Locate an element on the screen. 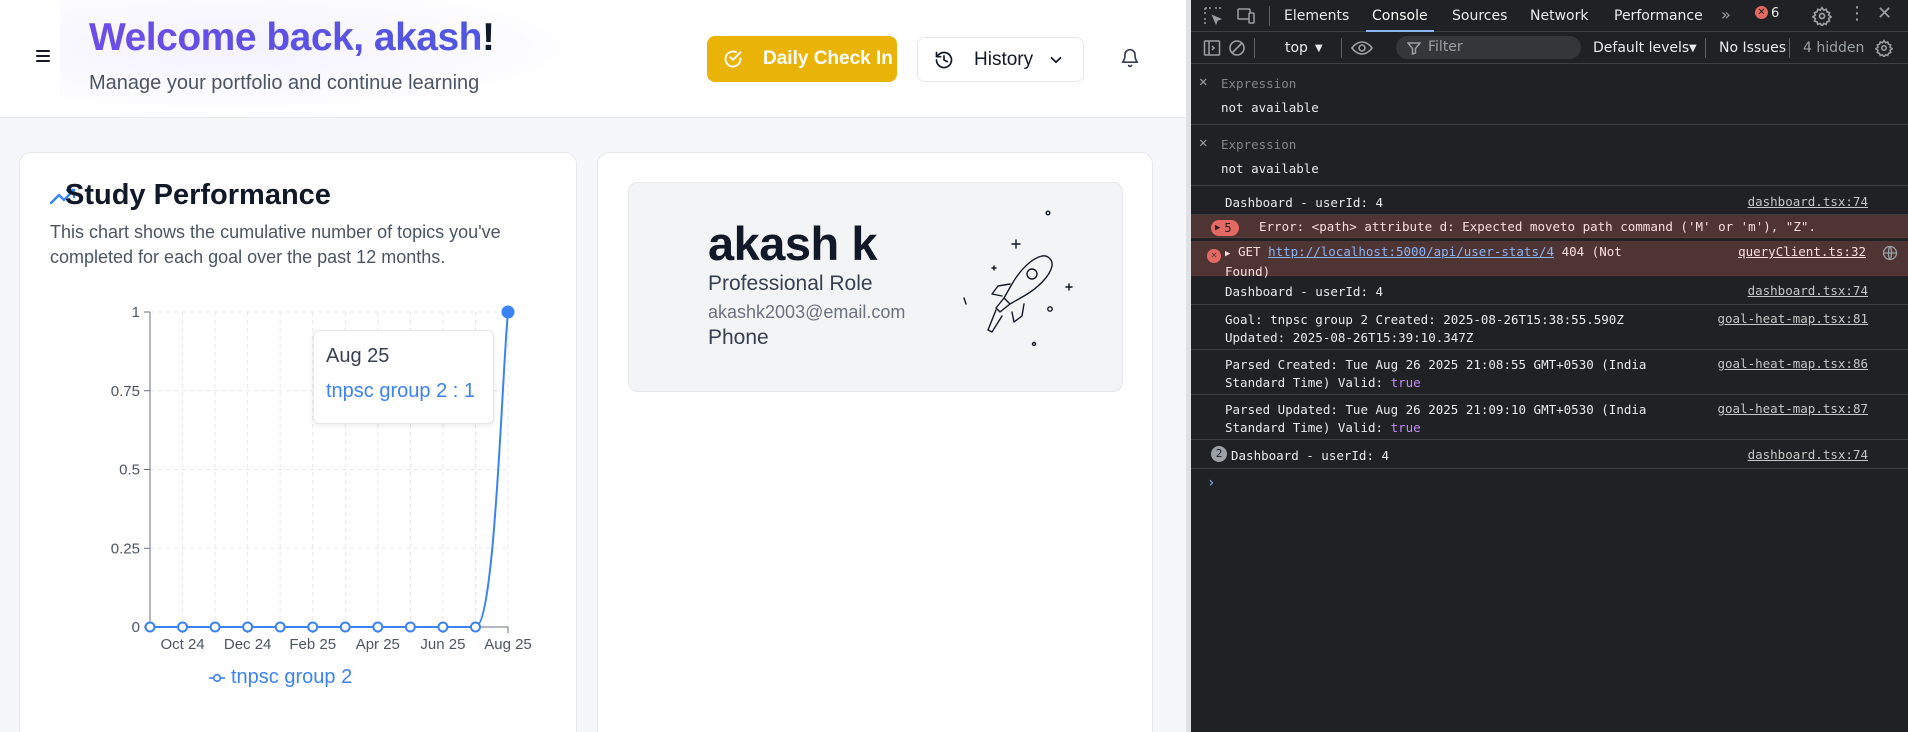 The height and width of the screenshot is (732, 1908). request-url-link: http://localhost:5000/api/user-stats/4 is located at coordinates (1411, 251).